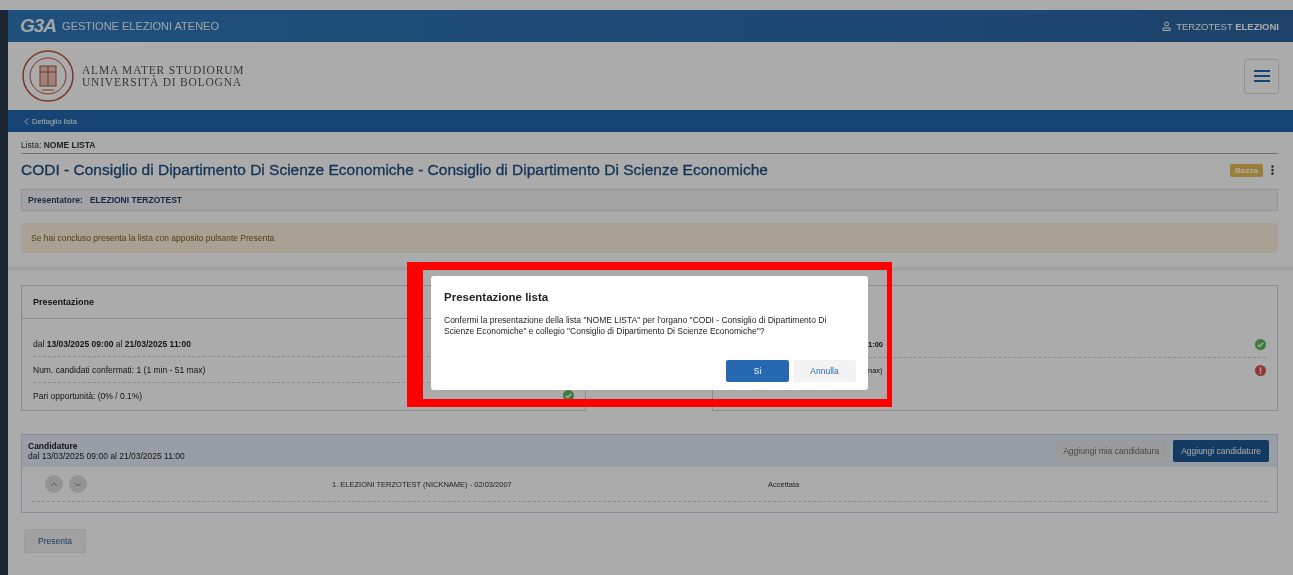 Image resolution: width=1293 pixels, height=575 pixels. I want to click on chevron-down-icon, so click(78, 484).